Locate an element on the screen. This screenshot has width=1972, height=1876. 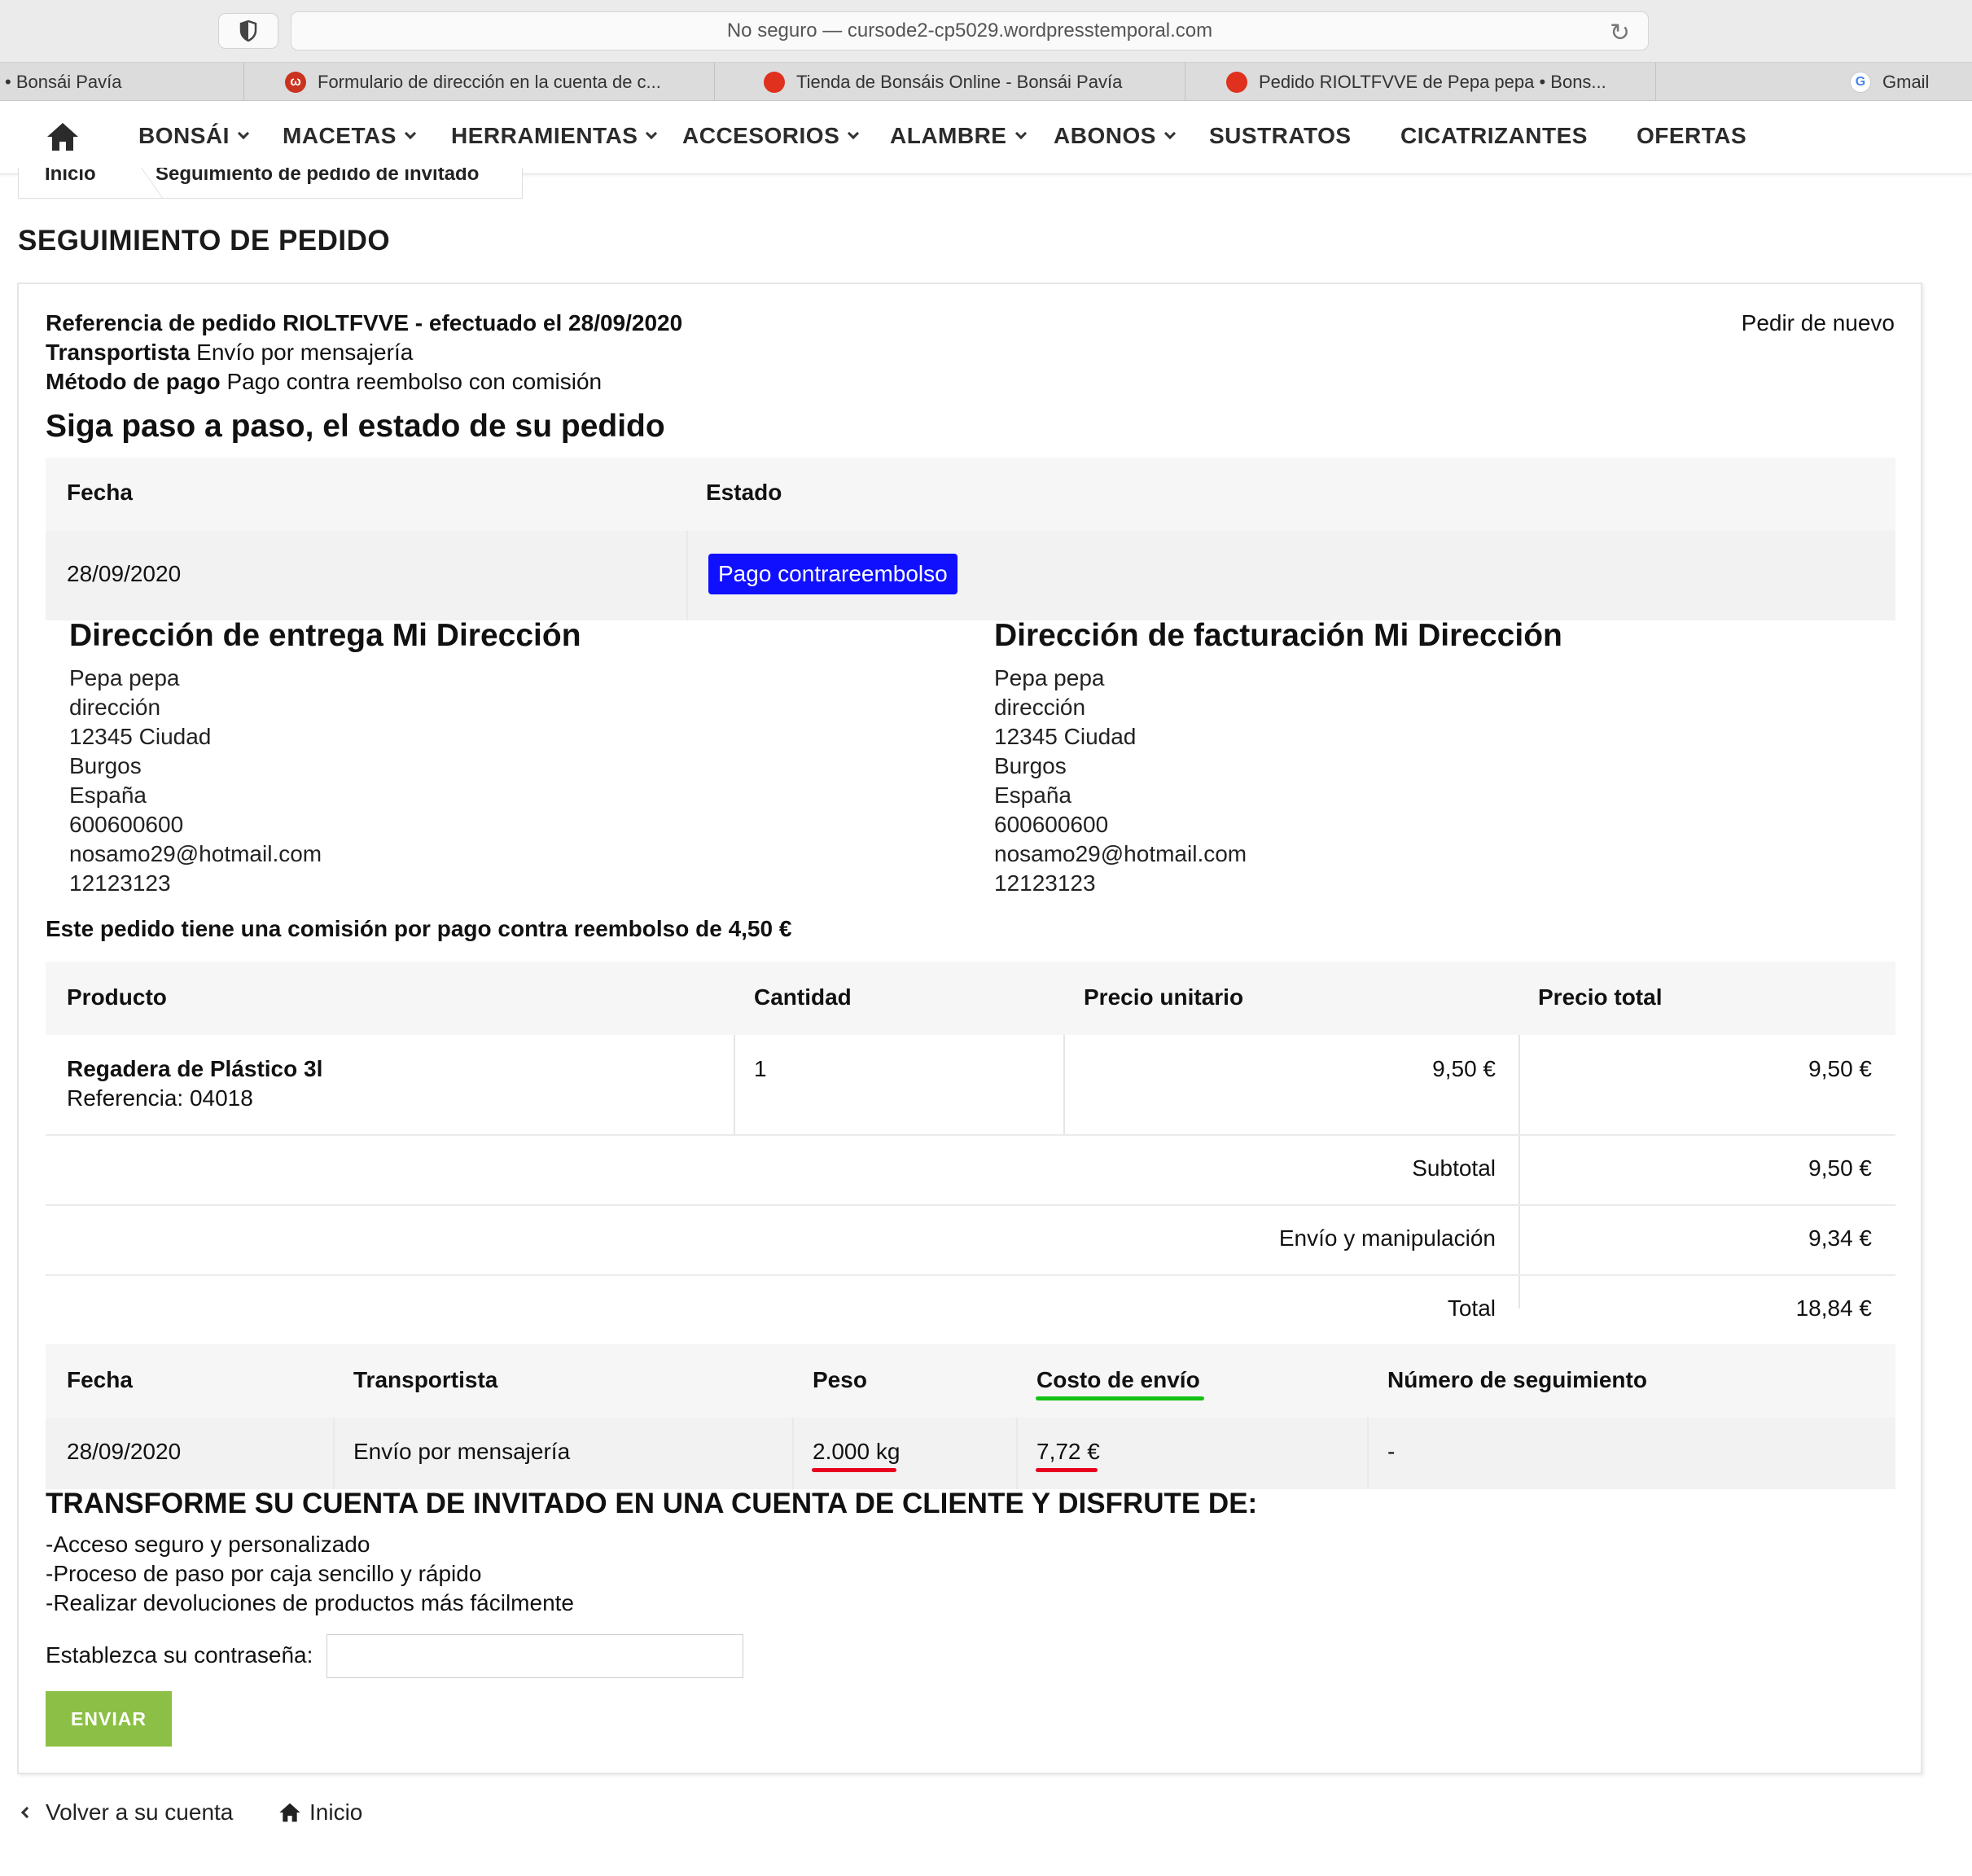
nav-sustratos: SUSTRATOS is located at coordinates (1280, 136).